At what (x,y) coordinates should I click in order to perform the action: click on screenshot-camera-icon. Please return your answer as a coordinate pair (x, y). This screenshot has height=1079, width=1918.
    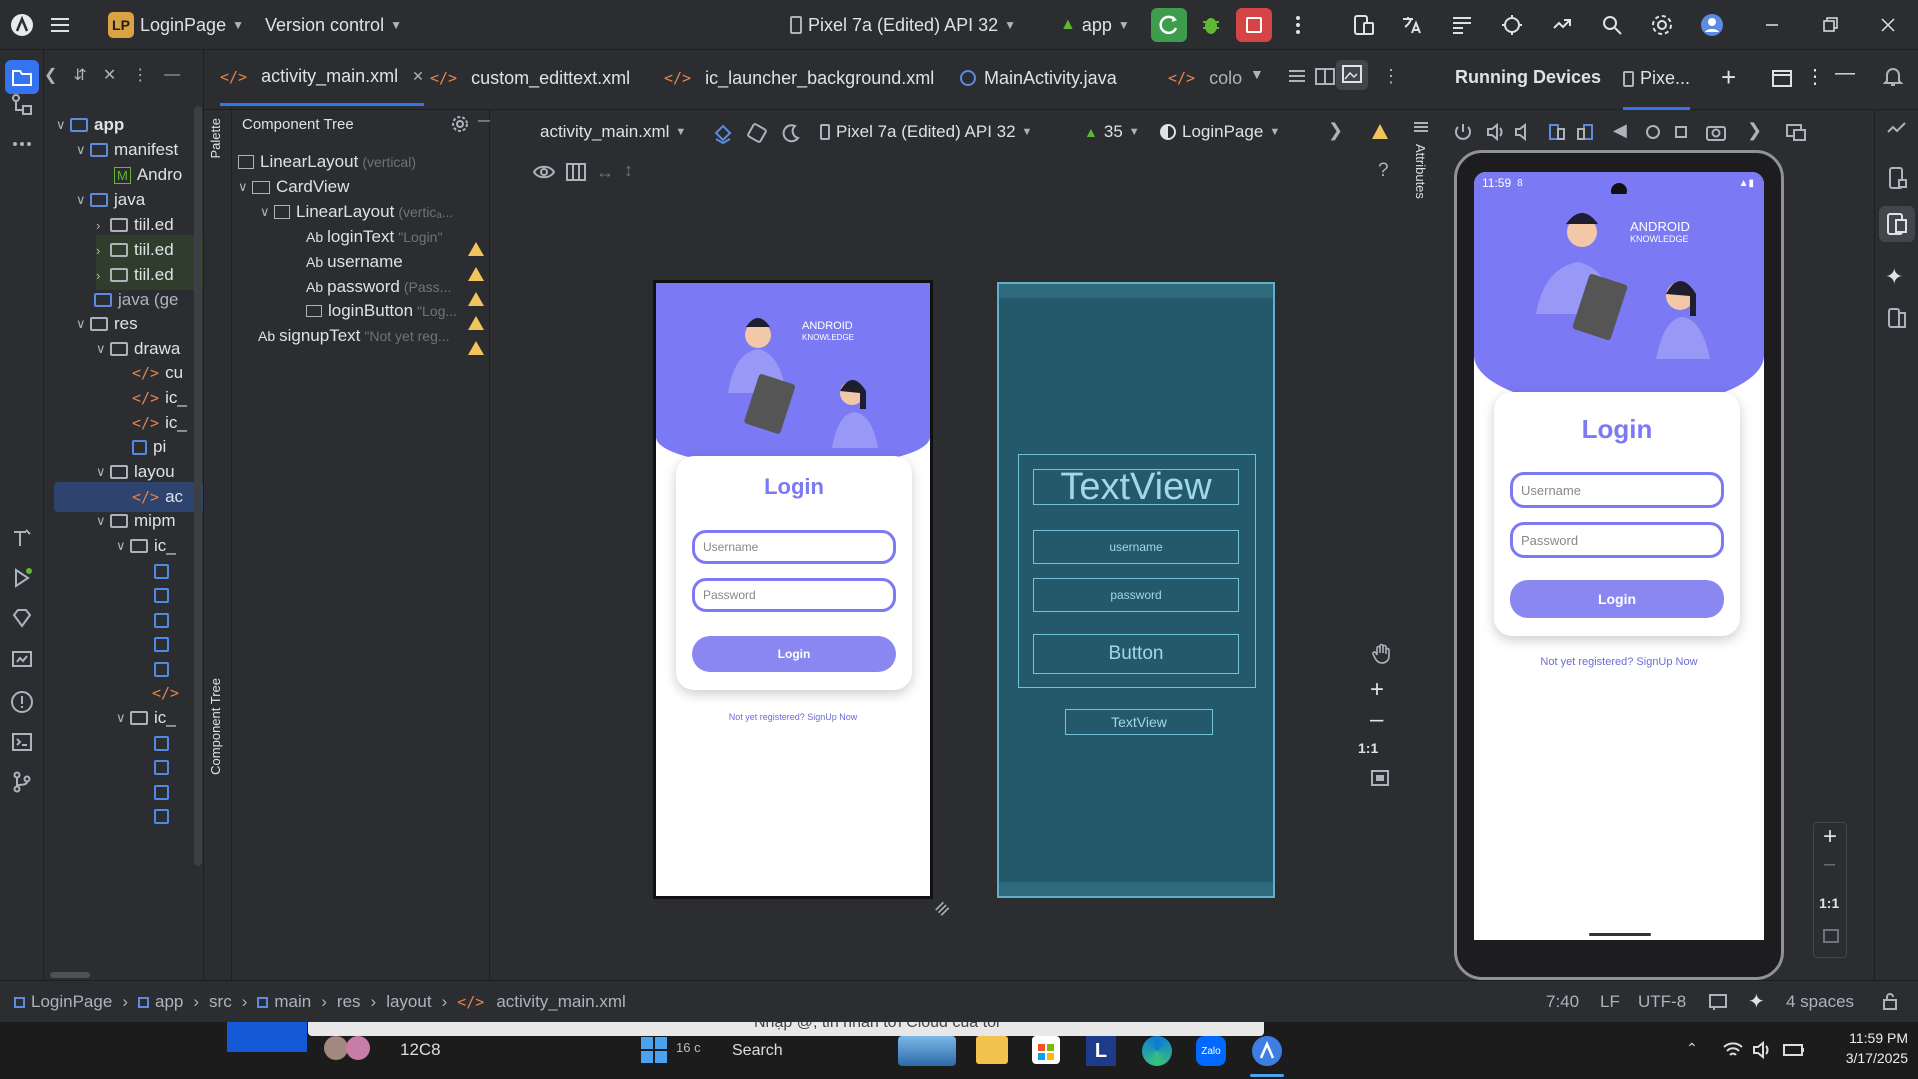
    Looking at the image, I should click on (1716, 132).